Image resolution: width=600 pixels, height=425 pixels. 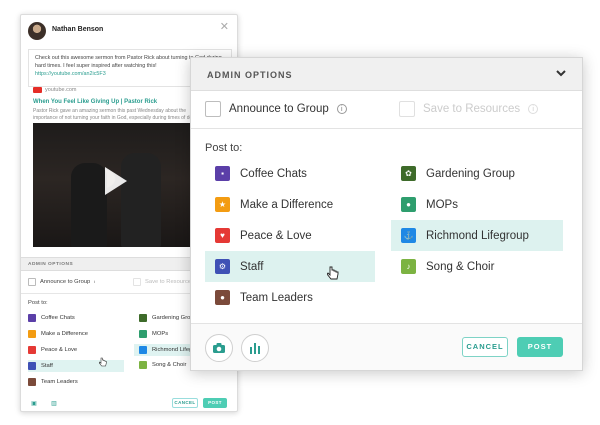 What do you see at coordinates (333, 273) in the screenshot?
I see `pointer-cursor-icon` at bounding box center [333, 273].